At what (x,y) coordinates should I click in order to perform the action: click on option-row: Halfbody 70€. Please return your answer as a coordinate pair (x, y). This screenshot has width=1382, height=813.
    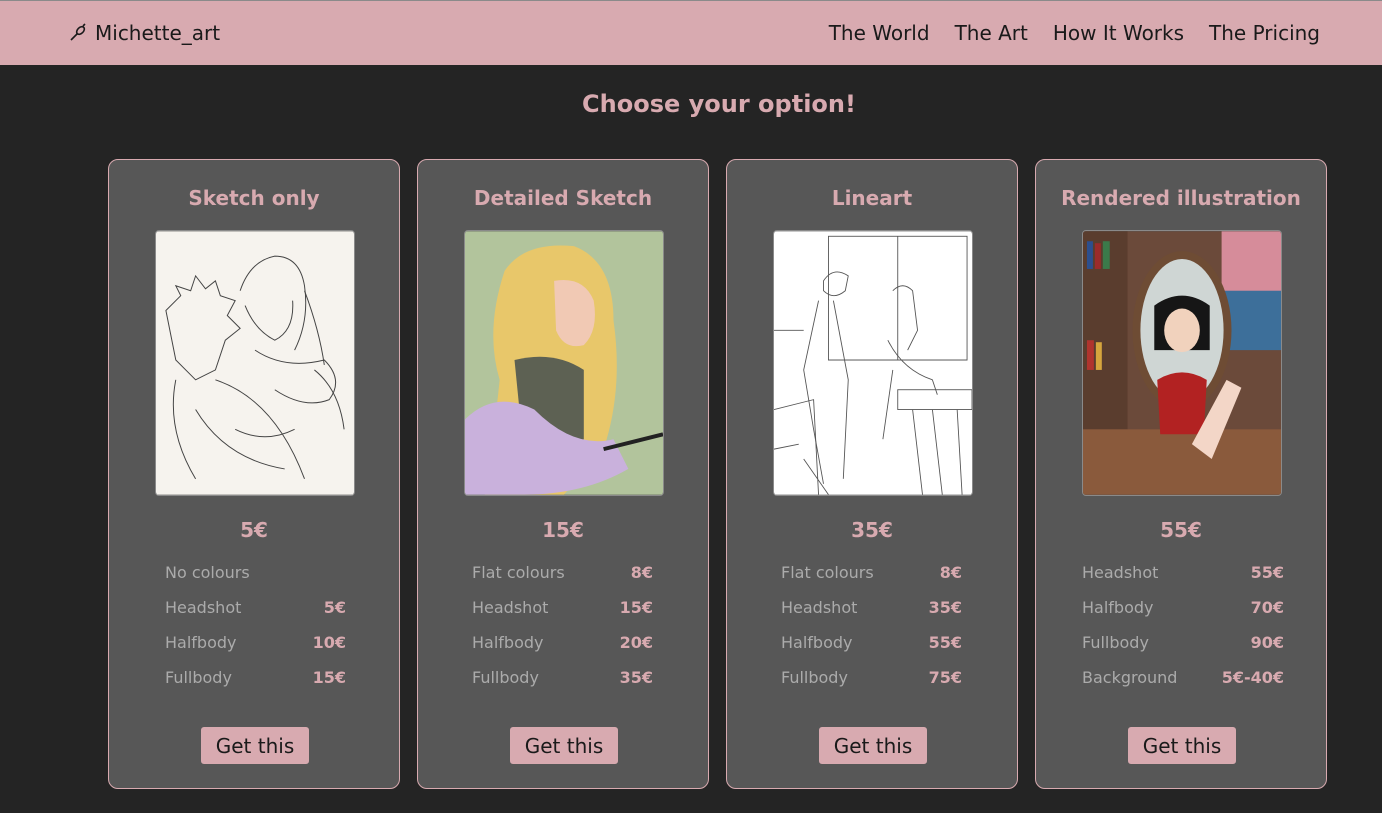
    Looking at the image, I should click on (1183, 609).